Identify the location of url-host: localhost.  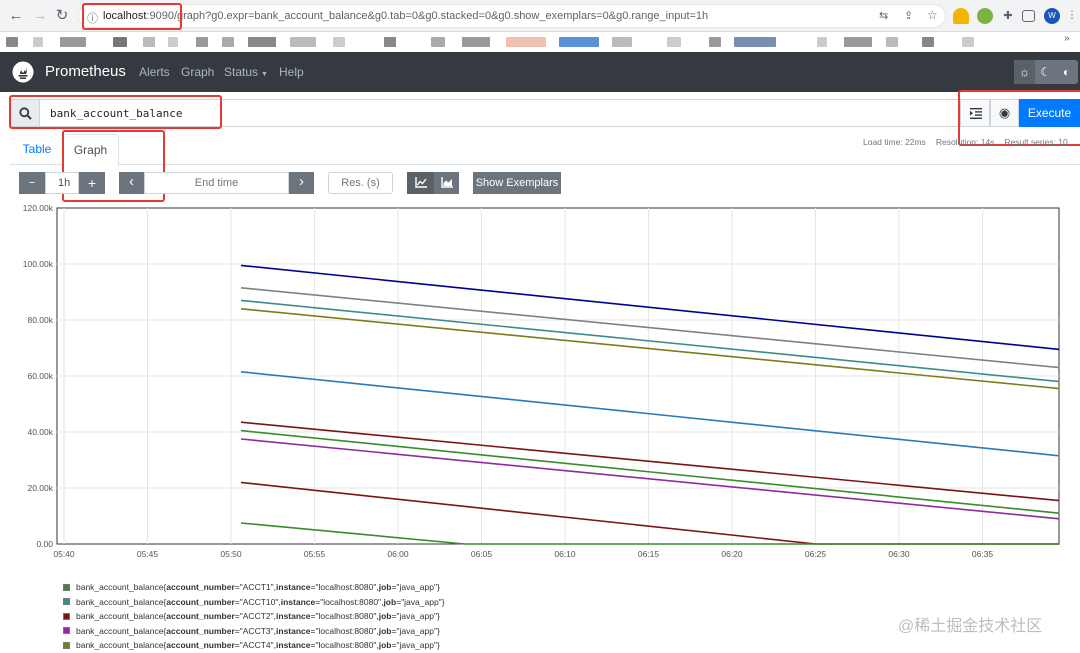
(125, 16).